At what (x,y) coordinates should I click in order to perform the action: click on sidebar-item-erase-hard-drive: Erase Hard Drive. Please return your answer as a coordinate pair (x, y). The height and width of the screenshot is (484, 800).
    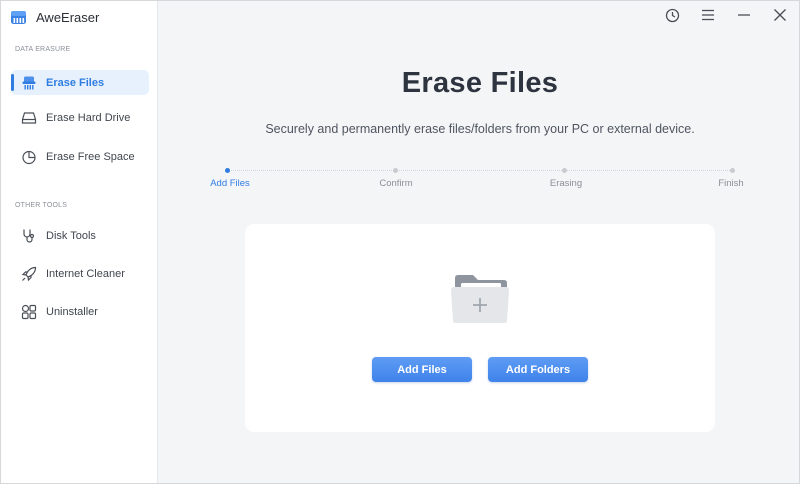
    Looking at the image, I should click on (80, 117).